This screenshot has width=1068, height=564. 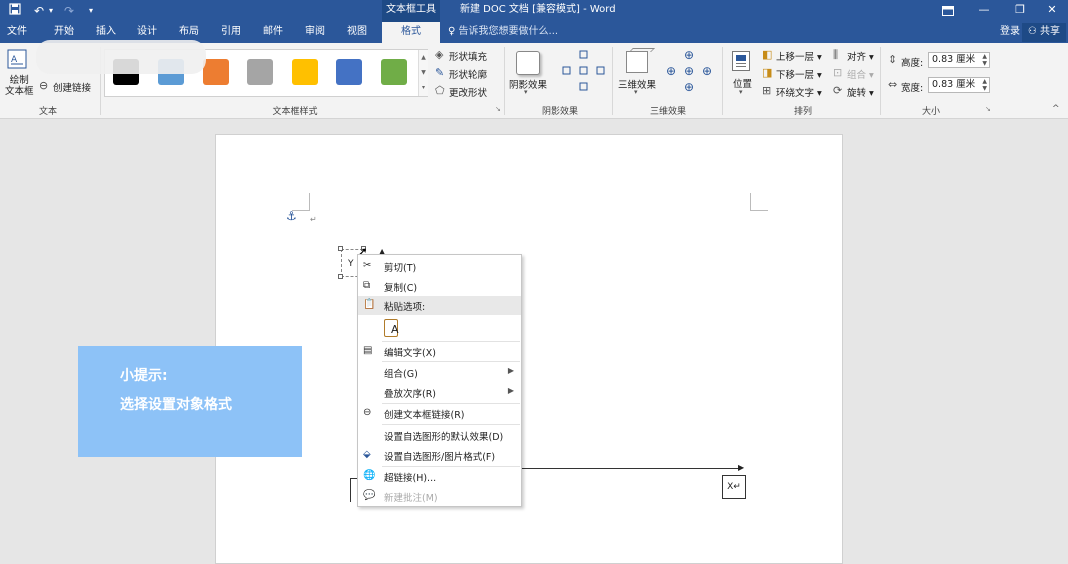 What do you see at coordinates (528, 63) in the screenshot?
I see `shadow-effect-icon` at bounding box center [528, 63].